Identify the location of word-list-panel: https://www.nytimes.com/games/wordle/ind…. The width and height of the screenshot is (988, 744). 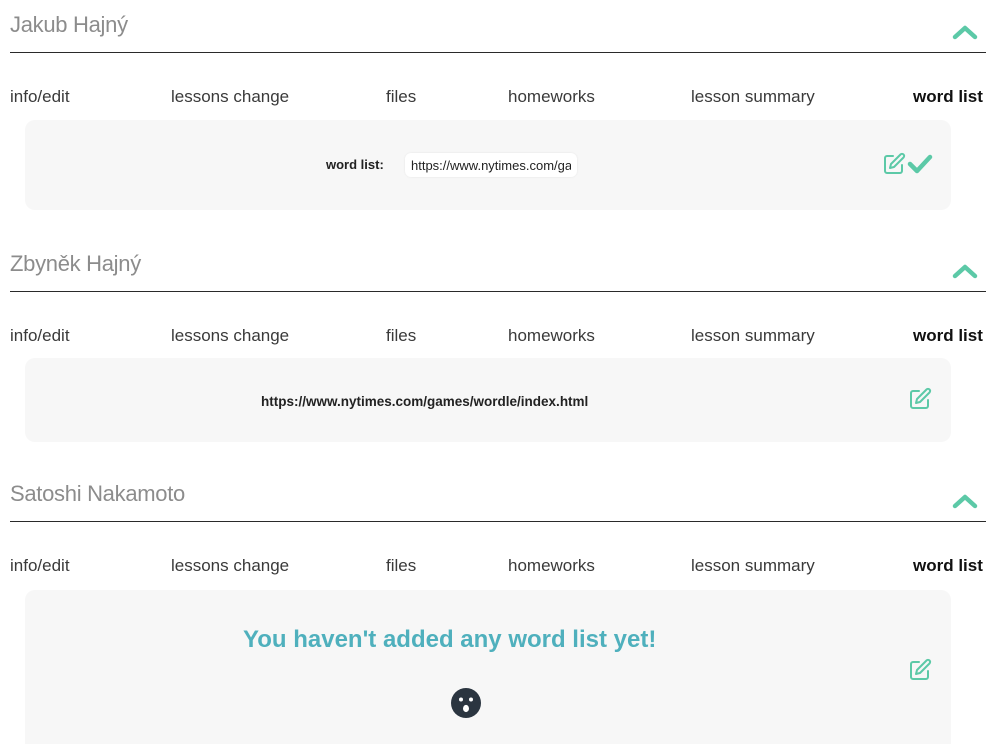
(488, 400).